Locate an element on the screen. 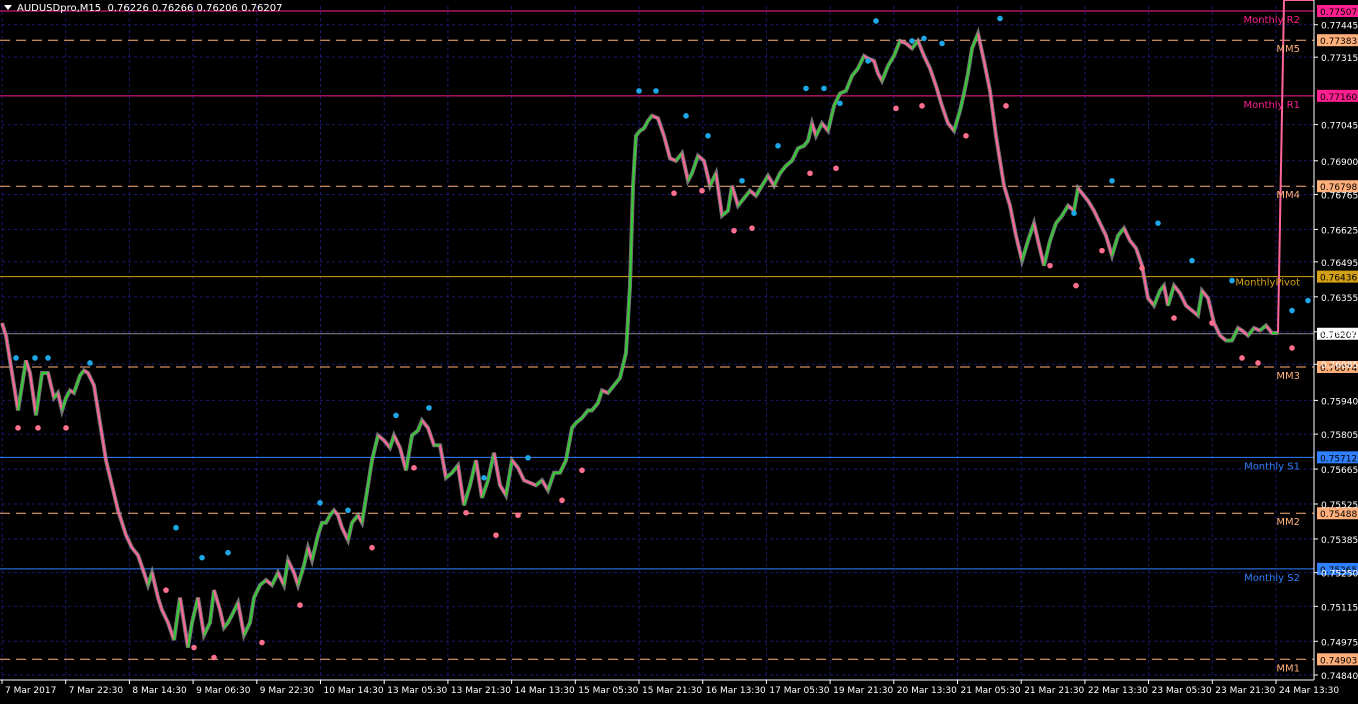 This screenshot has width=1358, height=704. price-tick-label: 0.75805 is located at coordinates (1339, 436).